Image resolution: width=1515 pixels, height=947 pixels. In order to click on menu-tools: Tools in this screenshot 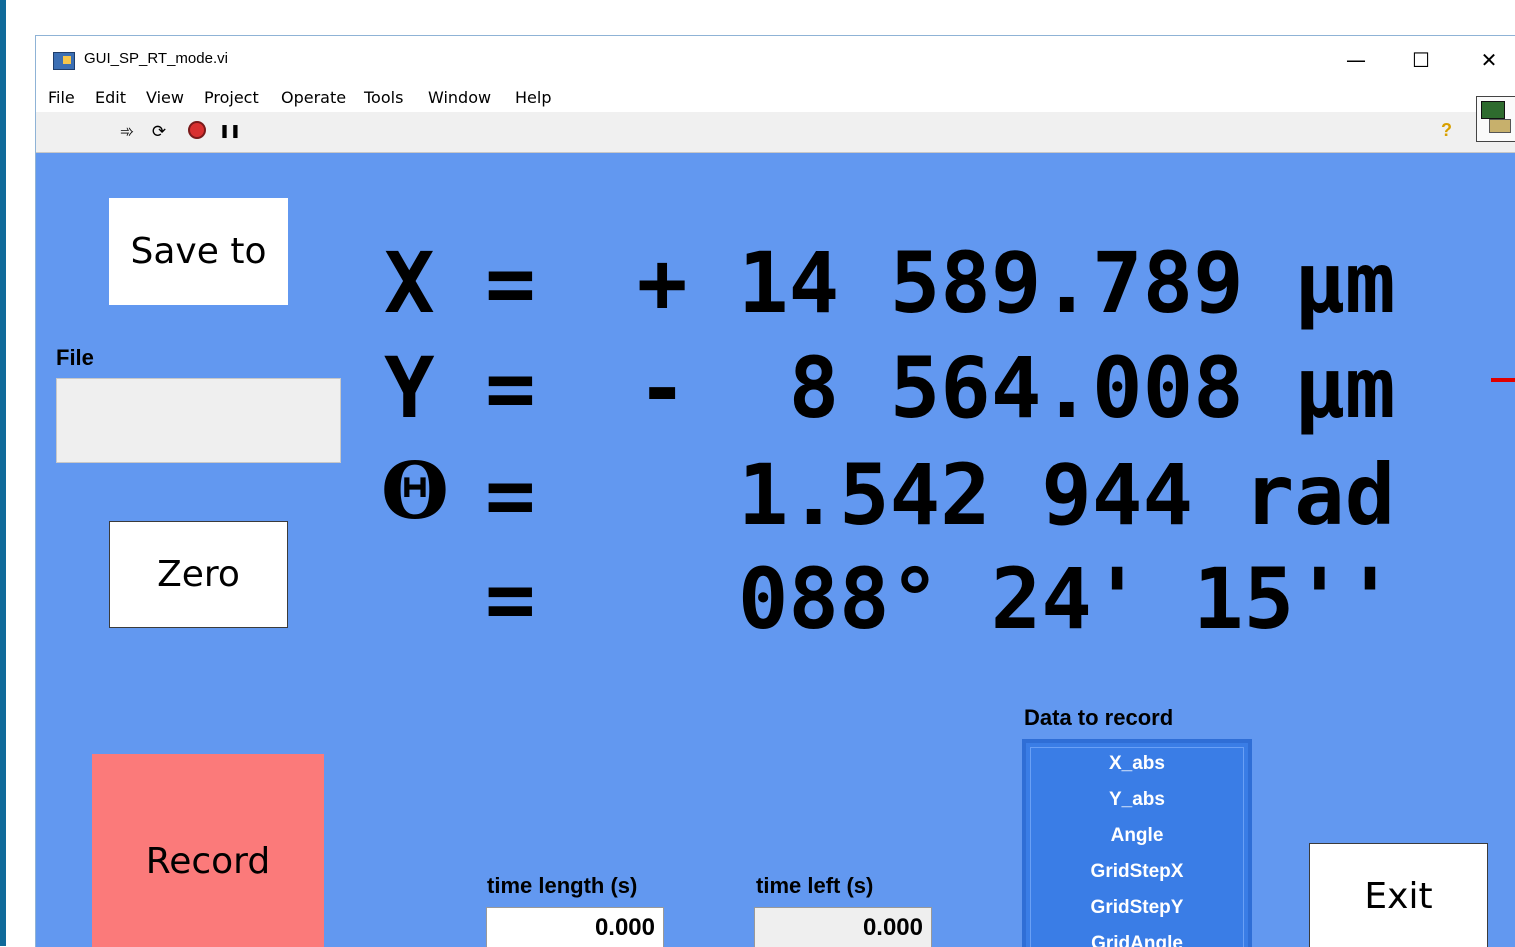, I will do `click(383, 97)`.